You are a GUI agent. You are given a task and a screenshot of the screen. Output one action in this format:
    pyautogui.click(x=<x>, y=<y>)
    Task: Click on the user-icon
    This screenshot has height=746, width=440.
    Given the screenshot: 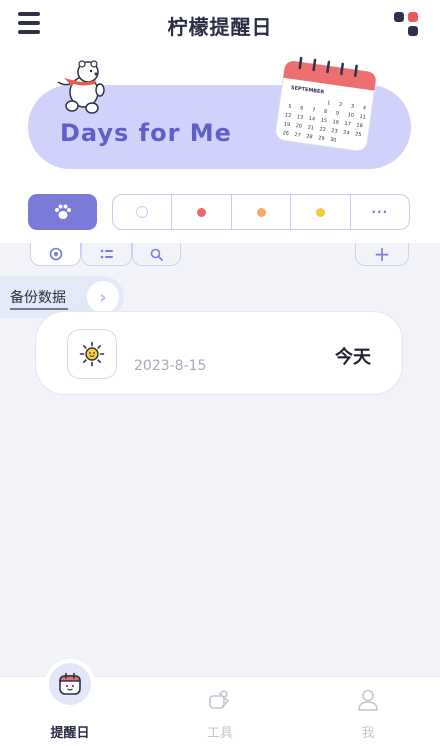 What is the action you would take?
    pyautogui.click(x=368, y=700)
    